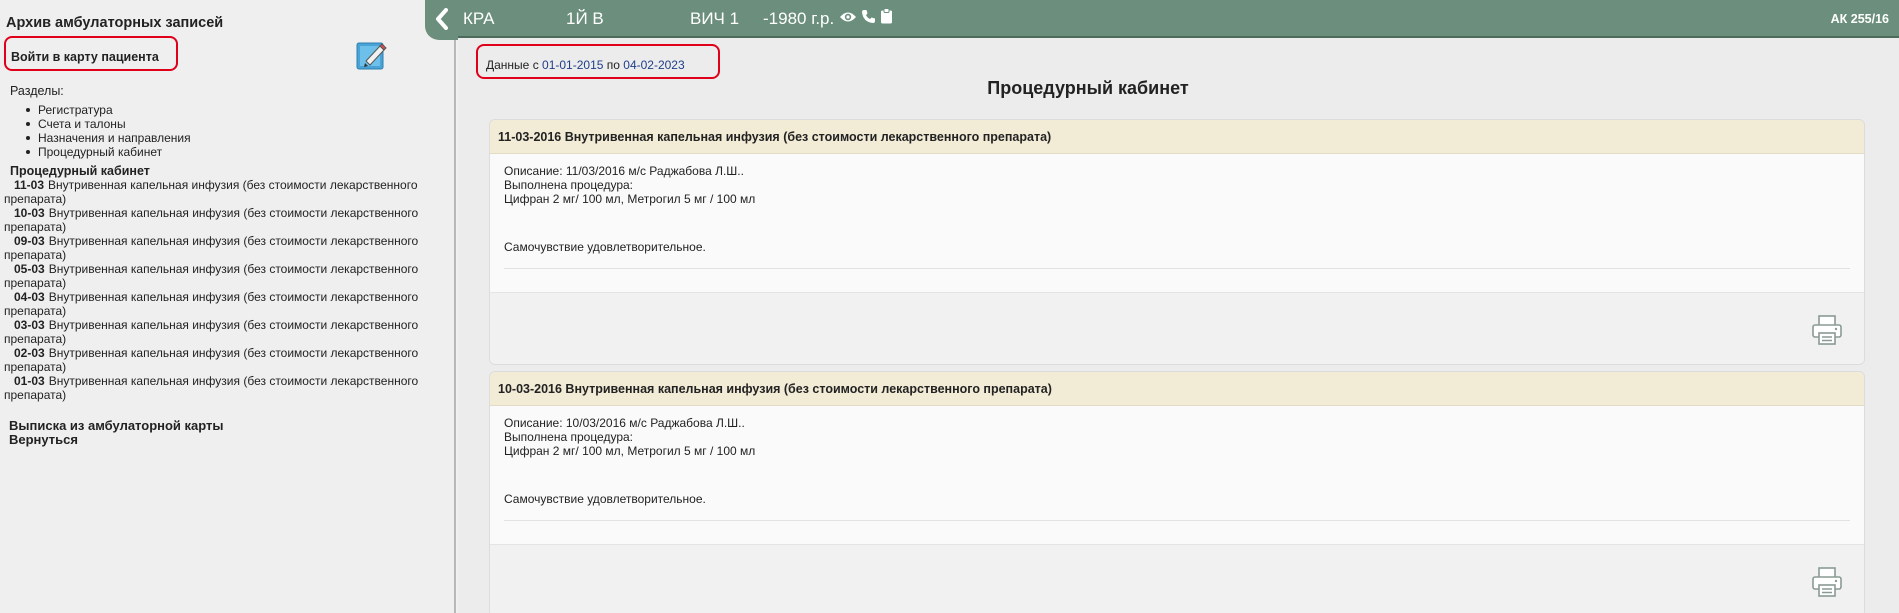 The image size is (1899, 613). I want to click on chevron-left-icon, so click(442, 20).